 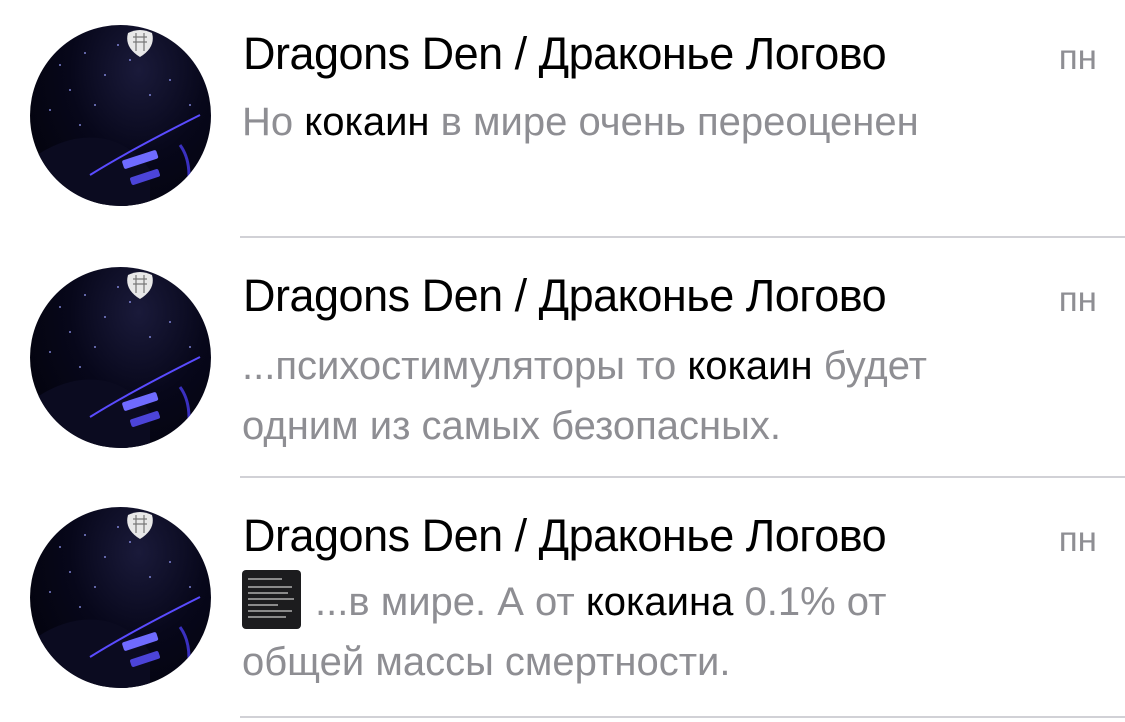 What do you see at coordinates (465, 366) in the screenshot?
I see `snippet-text: ...психостимуляторы то` at bounding box center [465, 366].